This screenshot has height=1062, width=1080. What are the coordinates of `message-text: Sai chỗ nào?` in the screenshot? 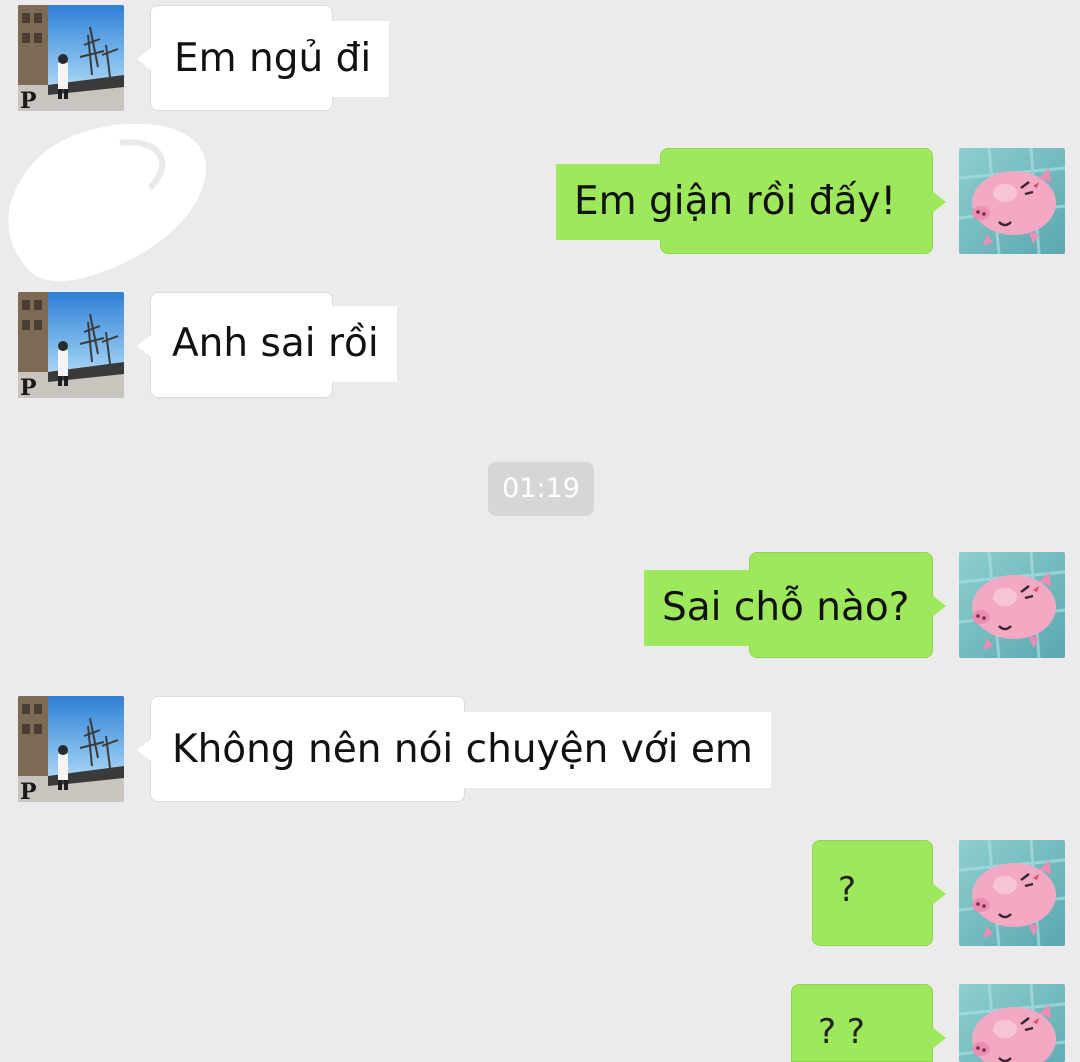 It's located at (786, 608).